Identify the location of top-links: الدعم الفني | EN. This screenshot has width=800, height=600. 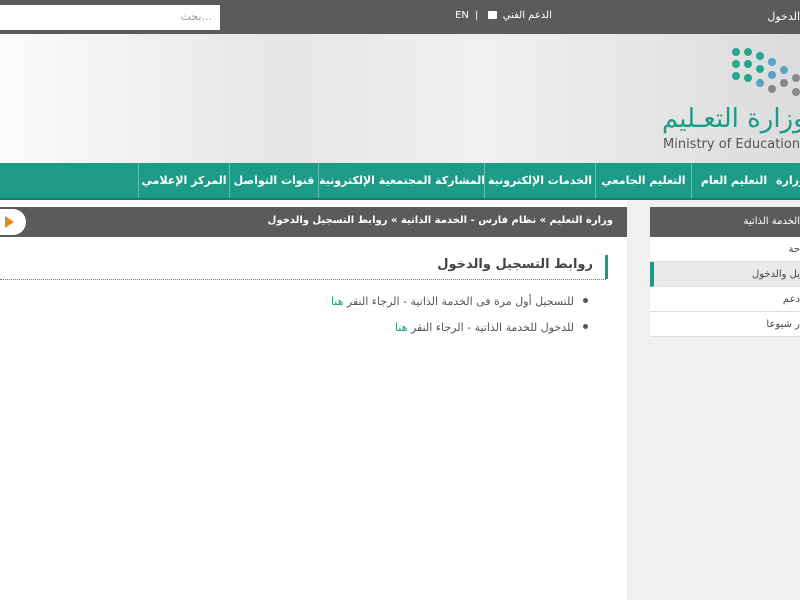
(503, 15).